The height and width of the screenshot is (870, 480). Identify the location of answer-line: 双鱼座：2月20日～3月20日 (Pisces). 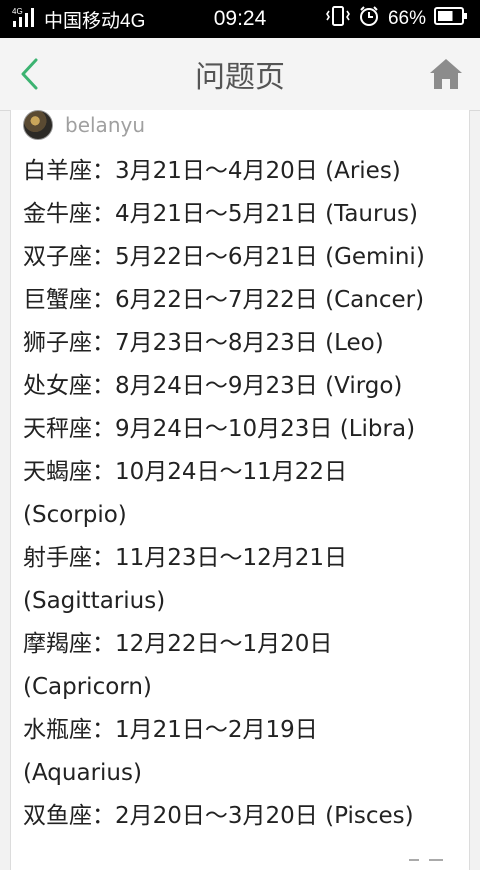
(218, 816).